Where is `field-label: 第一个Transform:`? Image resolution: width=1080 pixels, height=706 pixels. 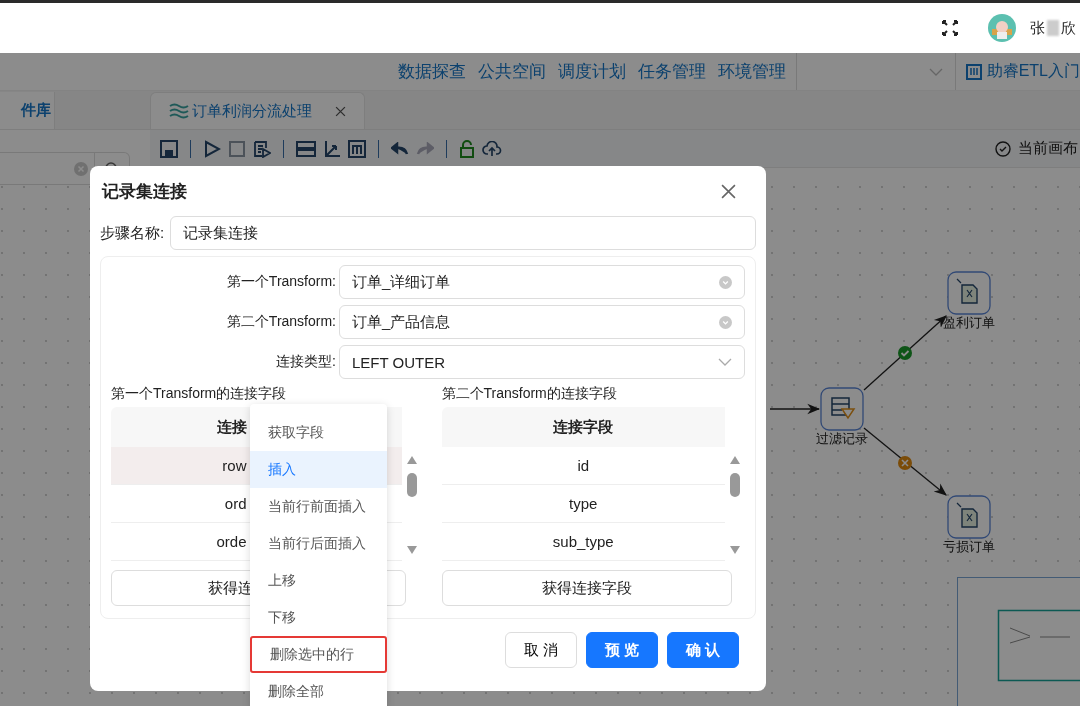
field-label: 第一个Transform: is located at coordinates (281, 282).